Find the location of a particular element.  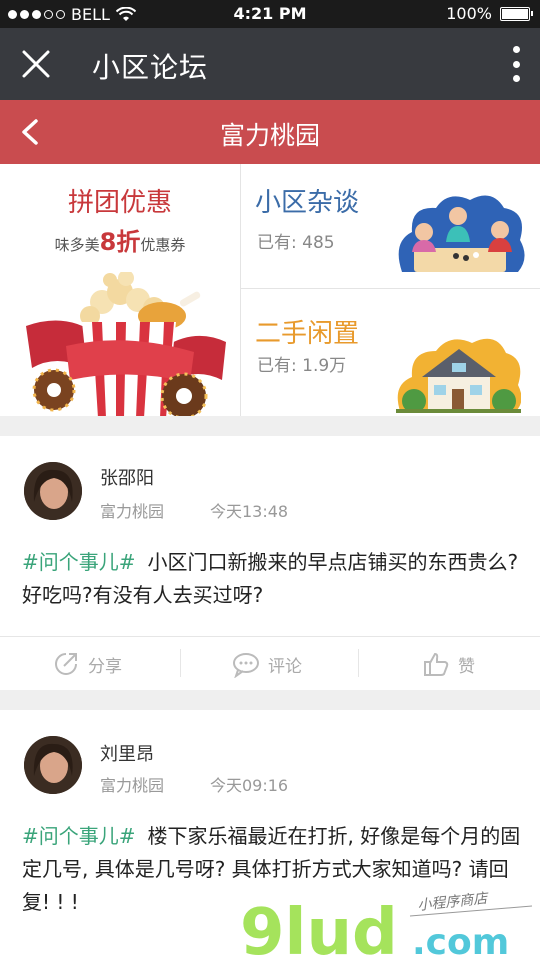

like-button: 赞 is located at coordinates (448, 664).